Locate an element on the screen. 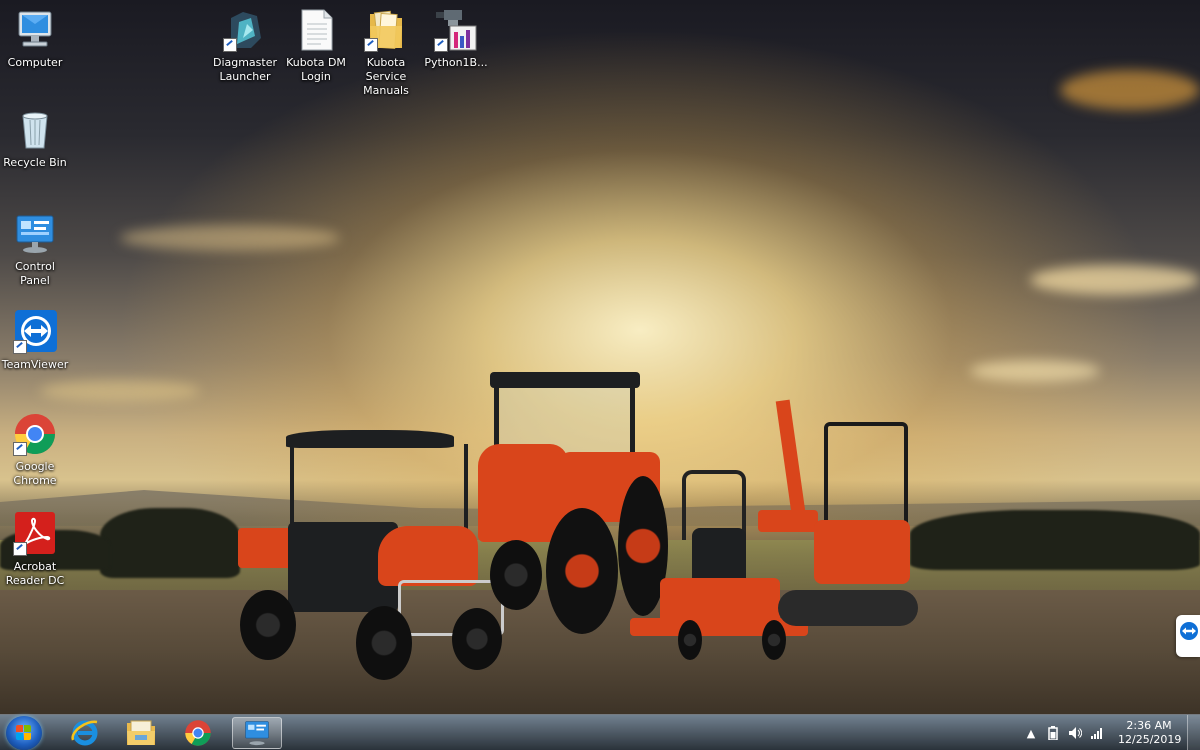 Image resolution: width=1200 pixels, height=750 pixels. clock-time: 2:36 AM is located at coordinates (1149, 725).